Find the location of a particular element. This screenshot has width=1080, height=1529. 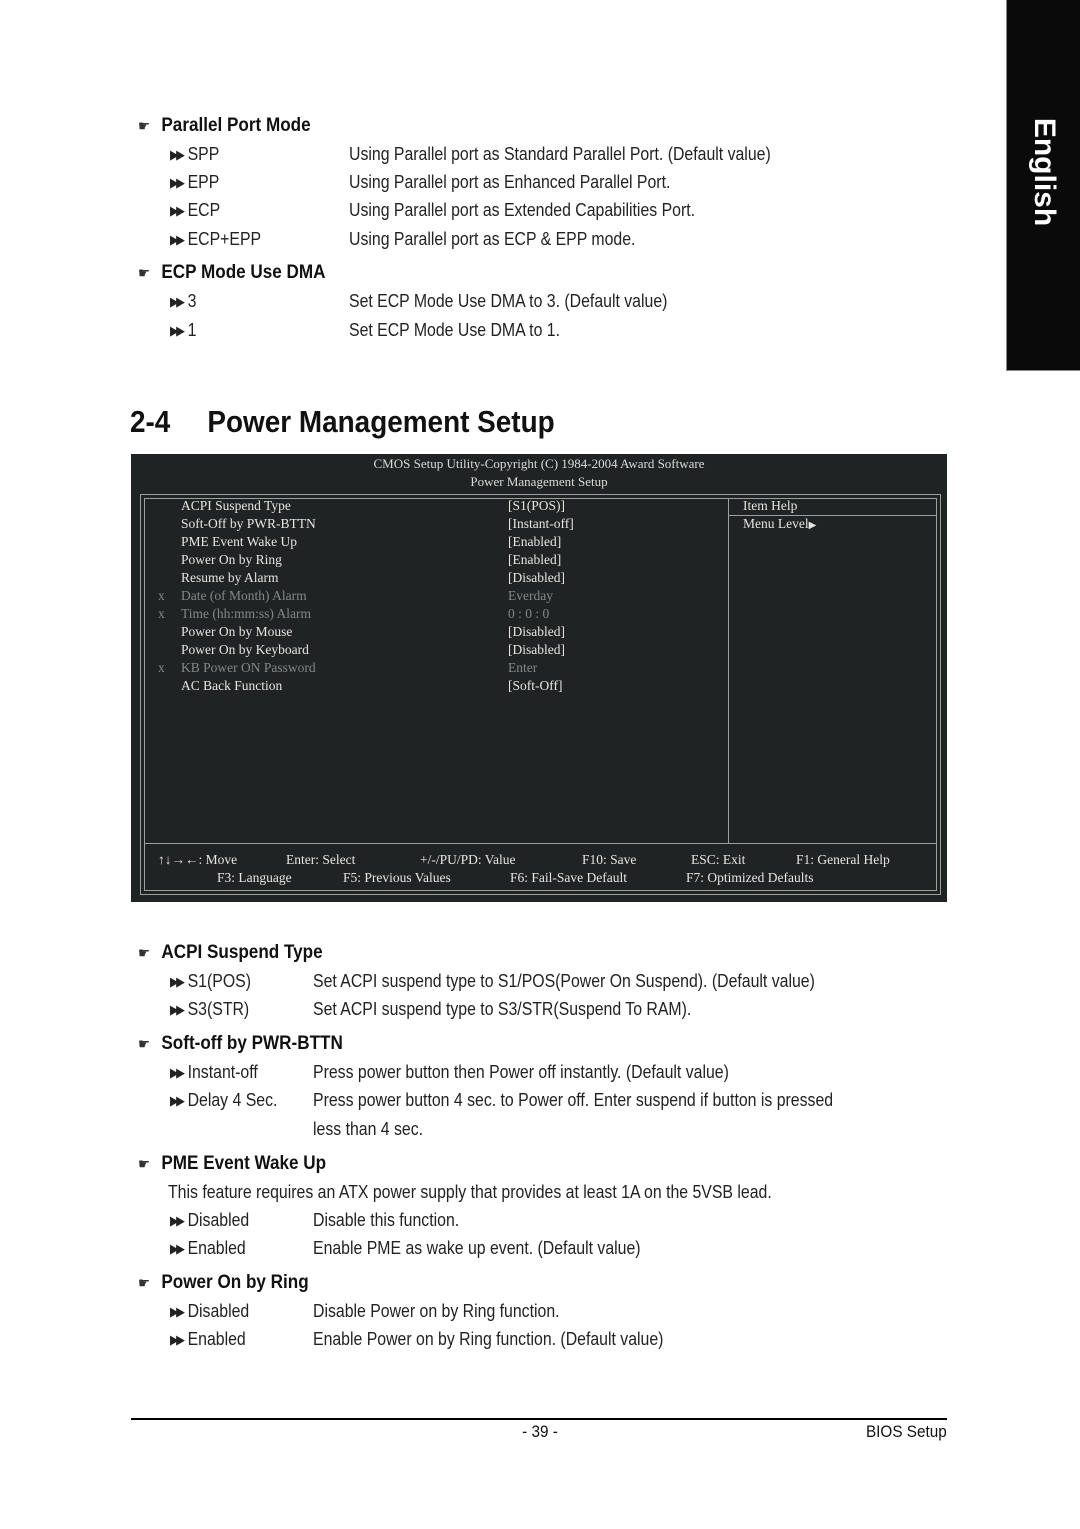

bios-setting-label: Power On by Ring is located at coordinates (231, 559).